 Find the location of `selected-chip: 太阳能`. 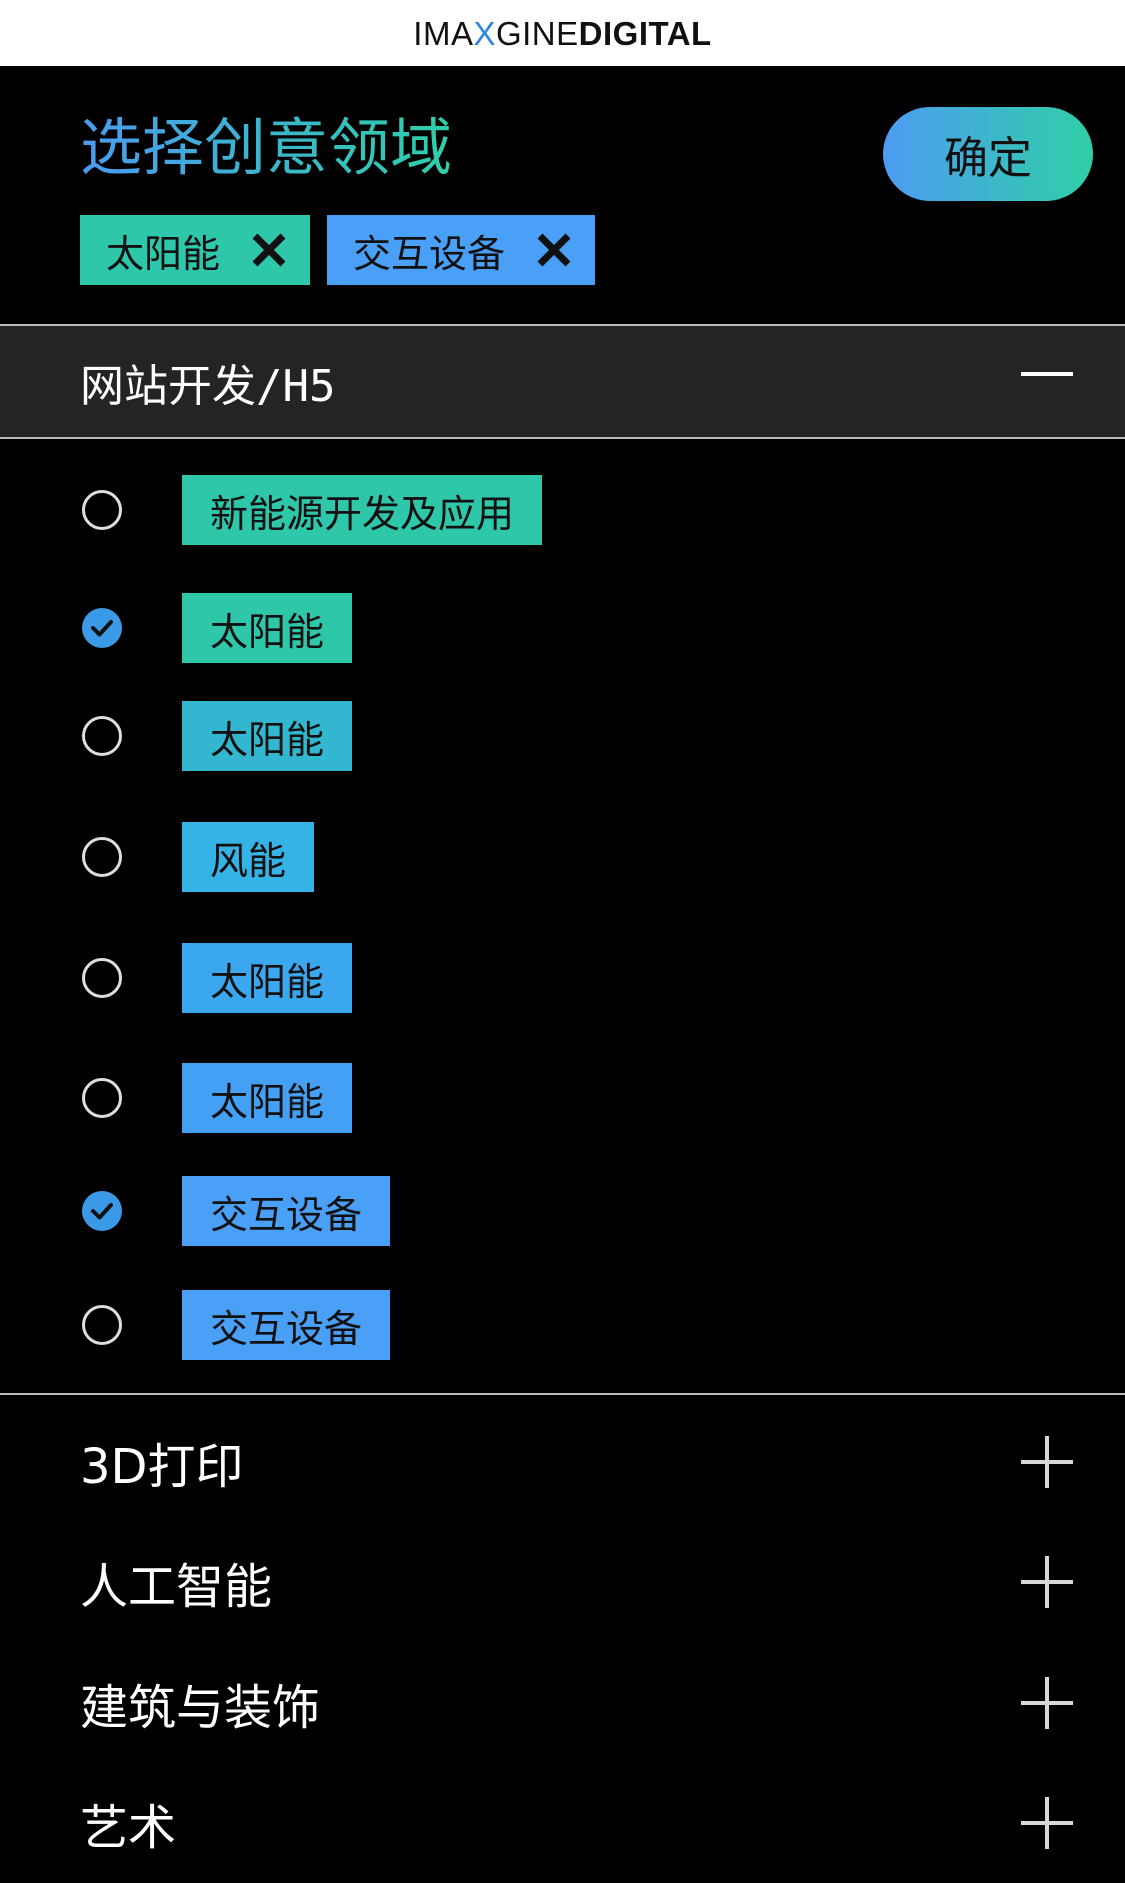

selected-chip: 太阳能 is located at coordinates (195, 250).